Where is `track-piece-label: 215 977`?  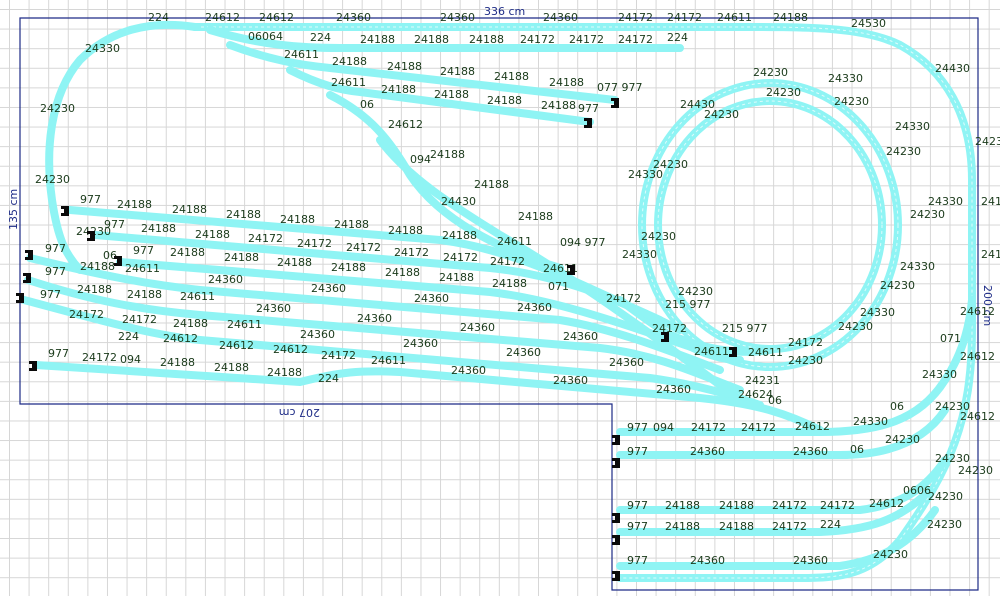 track-piece-label: 215 977 is located at coordinates (745, 328).